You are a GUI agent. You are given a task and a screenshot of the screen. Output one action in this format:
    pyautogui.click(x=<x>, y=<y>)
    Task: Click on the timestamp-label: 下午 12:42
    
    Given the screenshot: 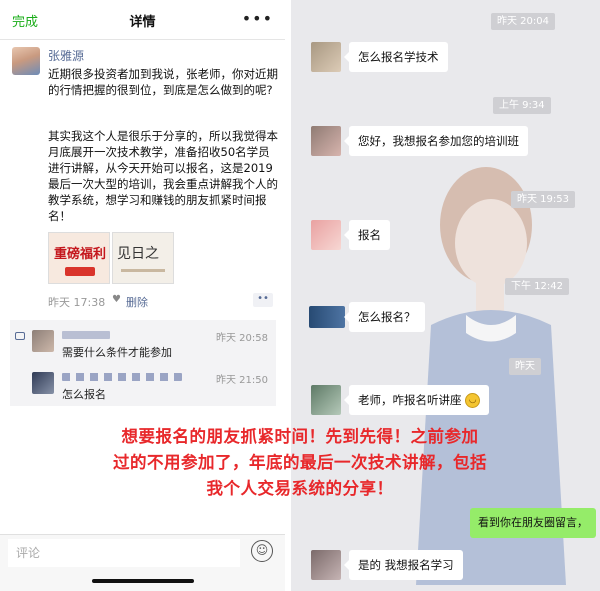 What is the action you would take?
    pyautogui.click(x=537, y=286)
    